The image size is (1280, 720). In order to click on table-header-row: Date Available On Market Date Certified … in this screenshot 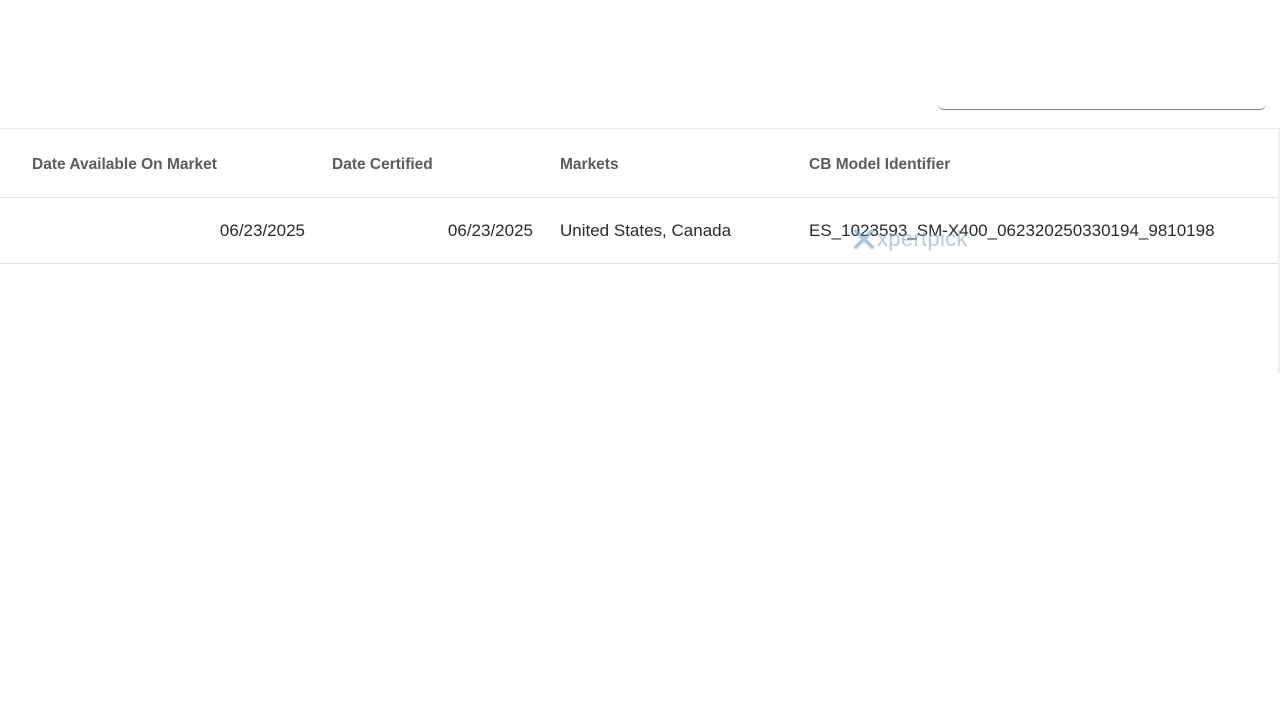, I will do `click(640, 163)`.